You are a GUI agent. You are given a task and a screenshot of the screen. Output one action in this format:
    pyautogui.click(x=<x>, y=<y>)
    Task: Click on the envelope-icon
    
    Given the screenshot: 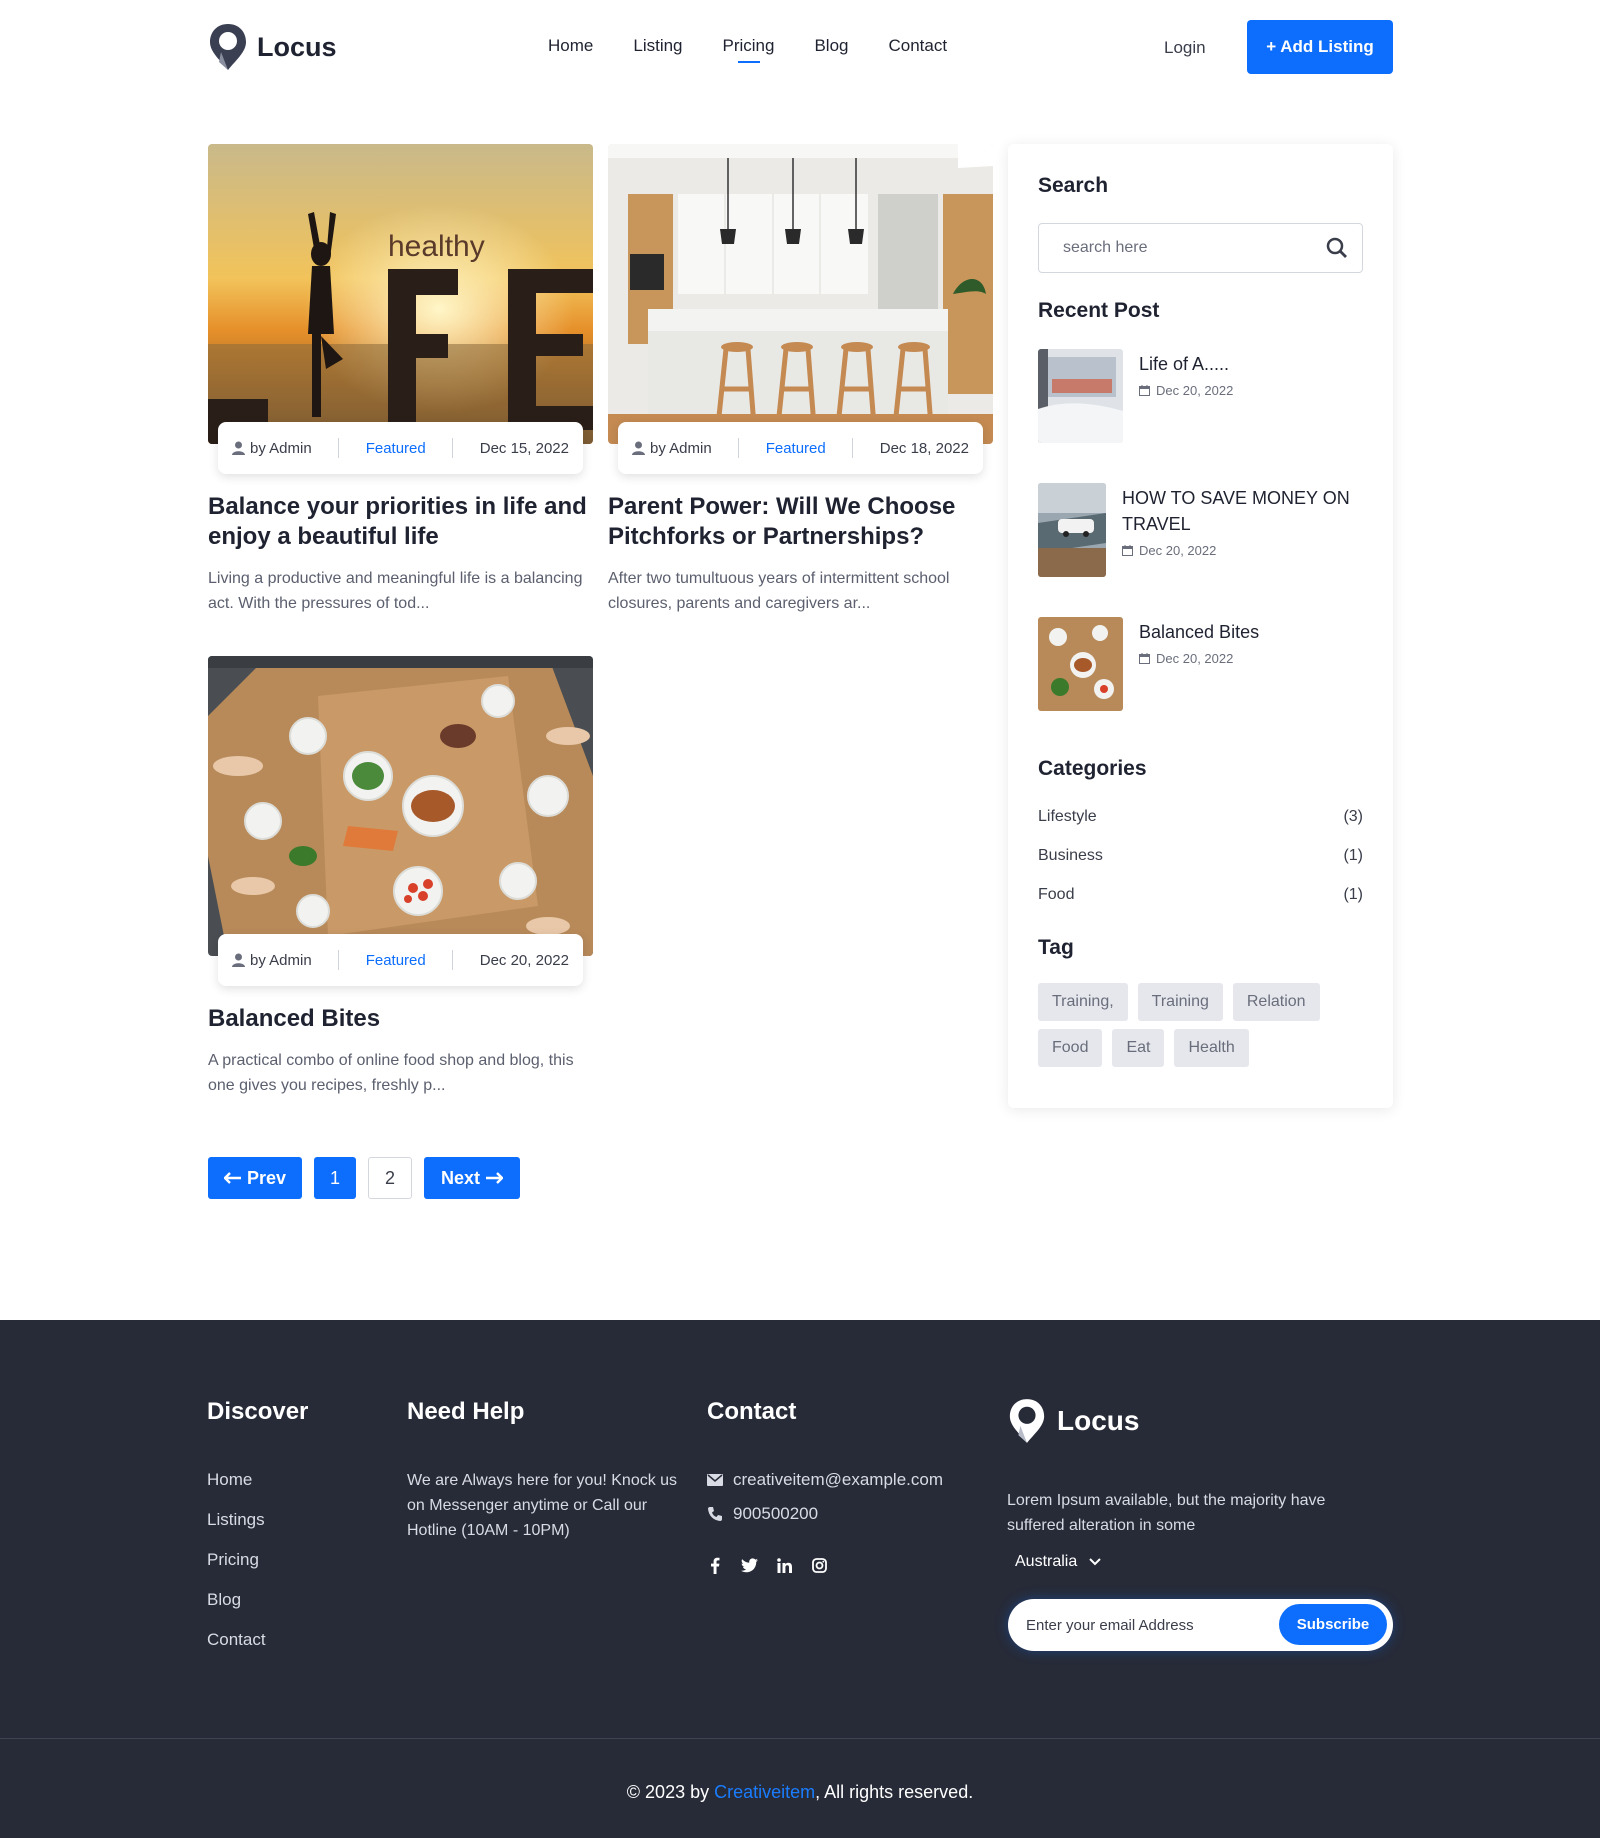 What is the action you would take?
    pyautogui.click(x=715, y=1480)
    